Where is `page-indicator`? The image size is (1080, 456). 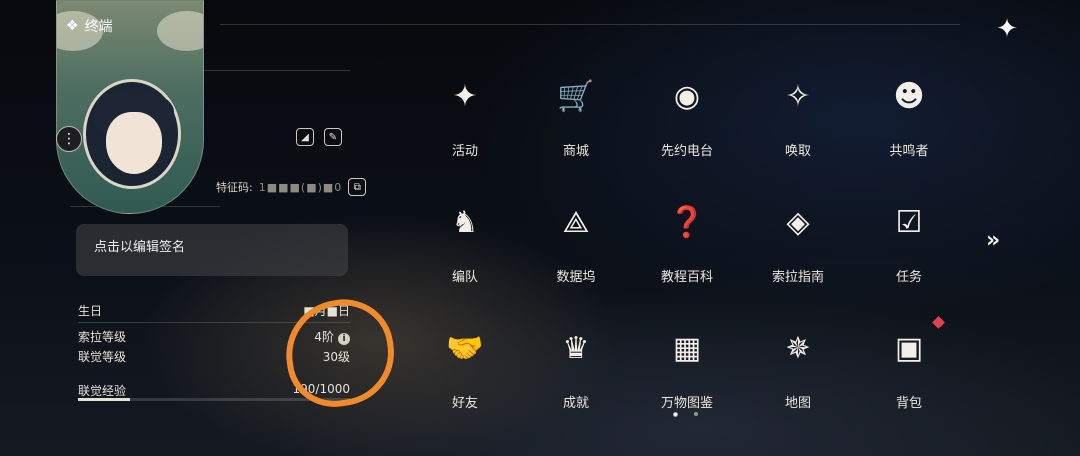 page-indicator is located at coordinates (685, 414).